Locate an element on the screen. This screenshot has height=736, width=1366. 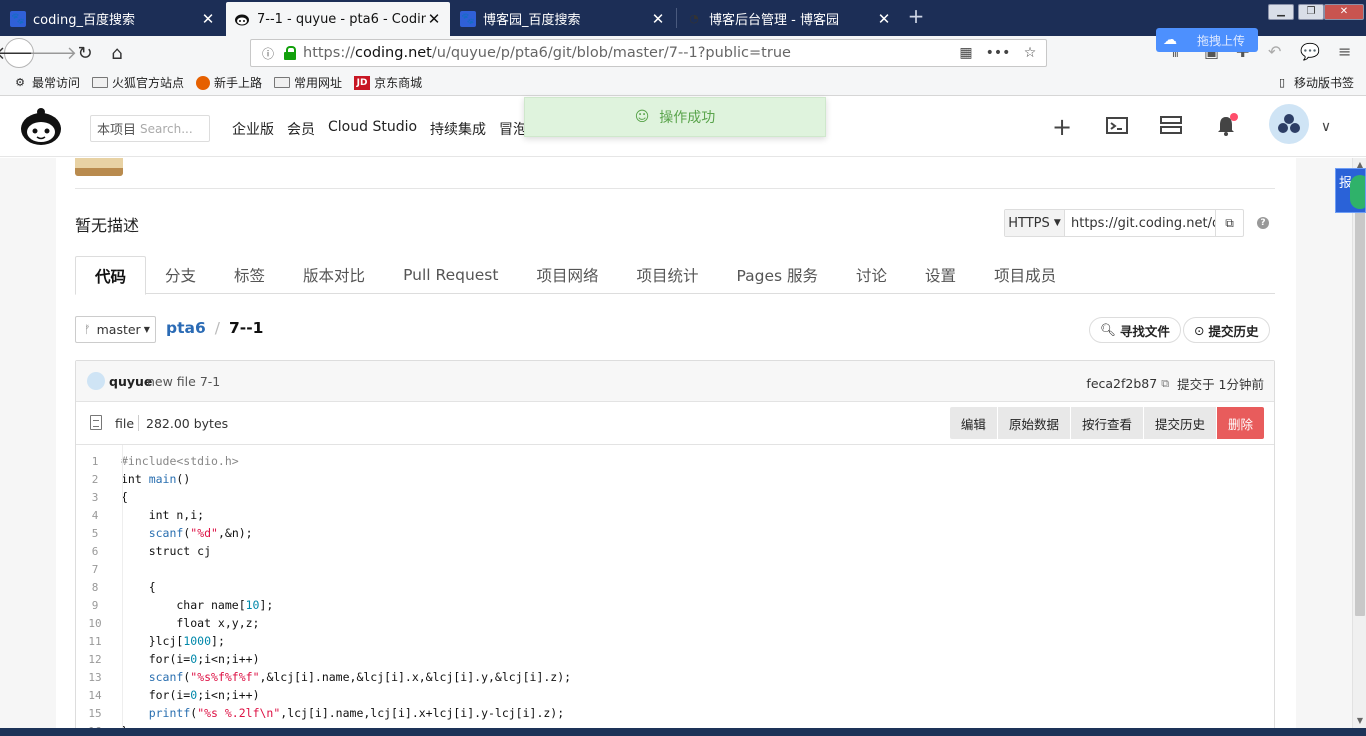
page-scrollbar: ▲ ▼ is located at coordinates (1359, 443).